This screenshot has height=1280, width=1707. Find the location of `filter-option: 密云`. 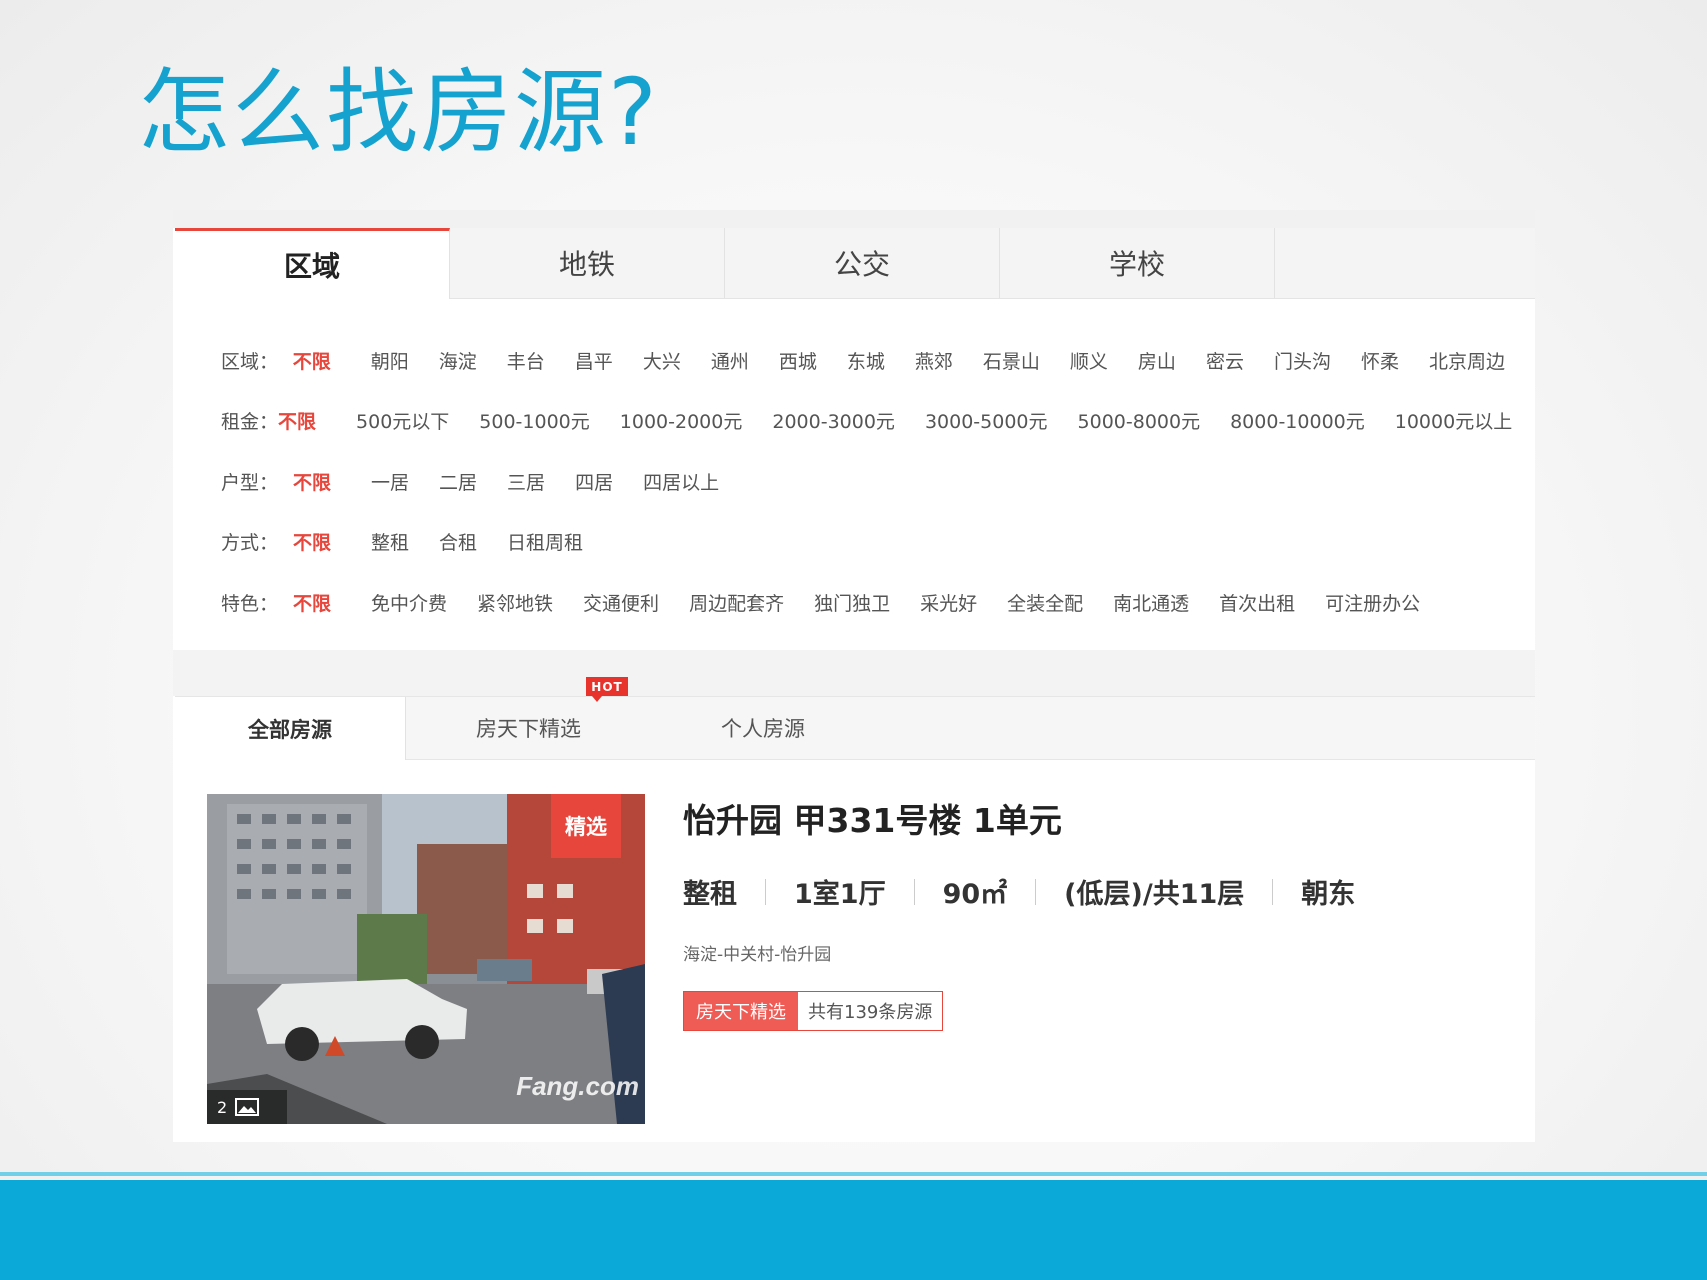

filter-option: 密云 is located at coordinates (1225, 360).